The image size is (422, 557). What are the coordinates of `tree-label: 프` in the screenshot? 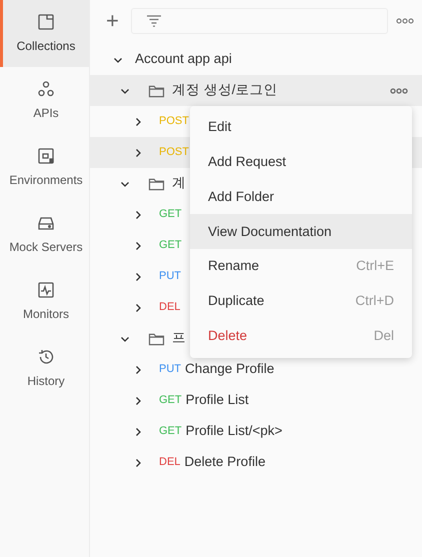 It's located at (179, 338).